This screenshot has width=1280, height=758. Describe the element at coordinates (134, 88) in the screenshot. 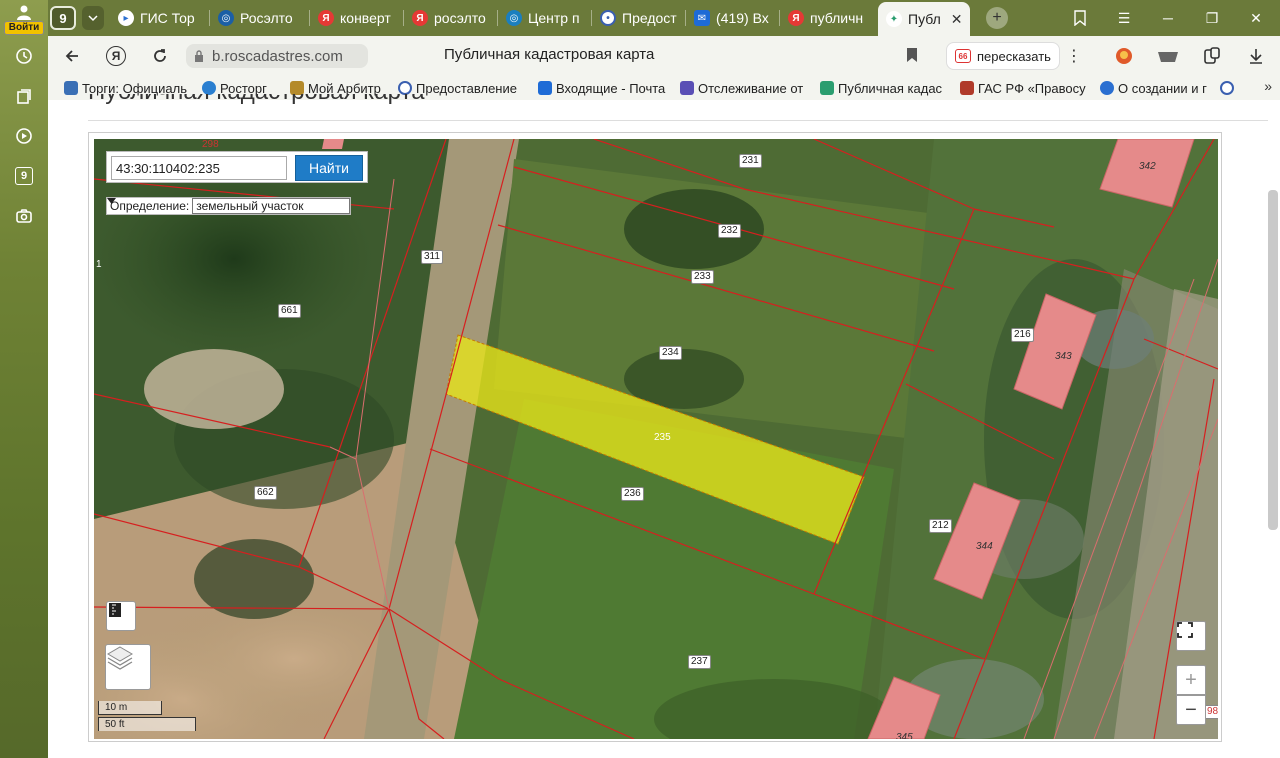

I see `bookmark-label: Торги: Официаль` at that location.